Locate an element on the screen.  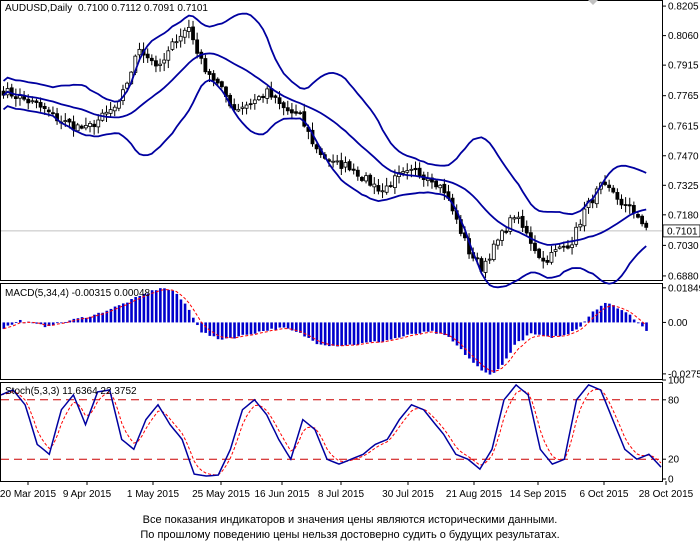
price-tick-label: 0.6880 is located at coordinates (683, 276).